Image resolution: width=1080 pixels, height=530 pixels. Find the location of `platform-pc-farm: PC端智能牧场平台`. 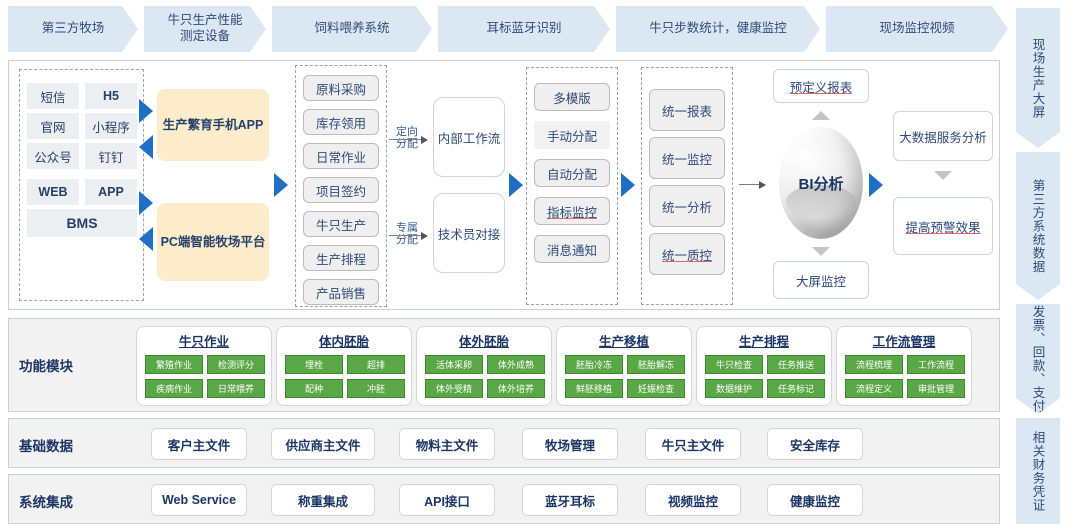

platform-pc-farm: PC端智能牧场平台 is located at coordinates (213, 242).